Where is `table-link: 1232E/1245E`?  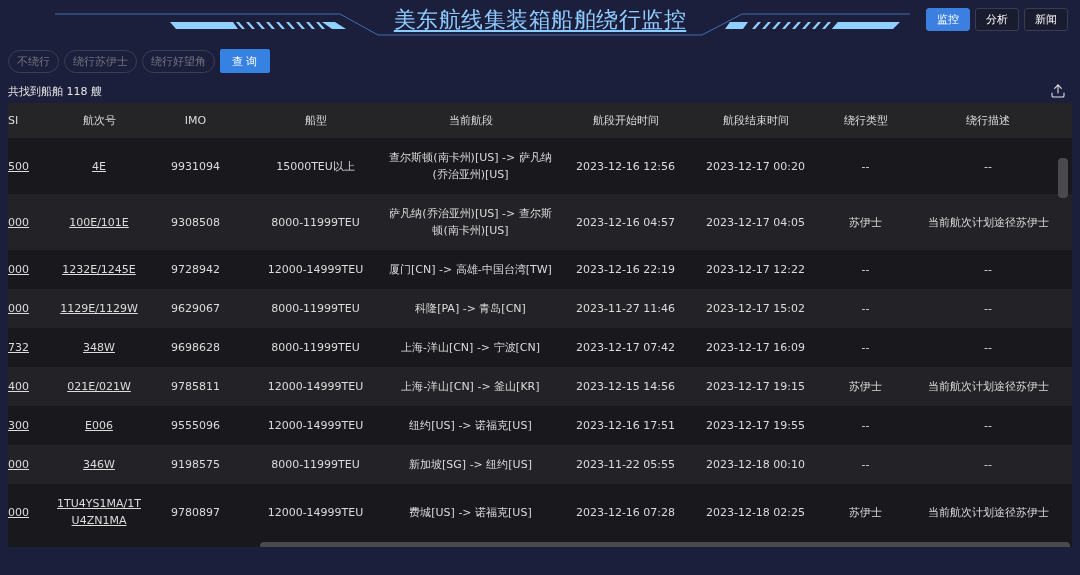
table-link: 1232E/1245E is located at coordinates (99, 269).